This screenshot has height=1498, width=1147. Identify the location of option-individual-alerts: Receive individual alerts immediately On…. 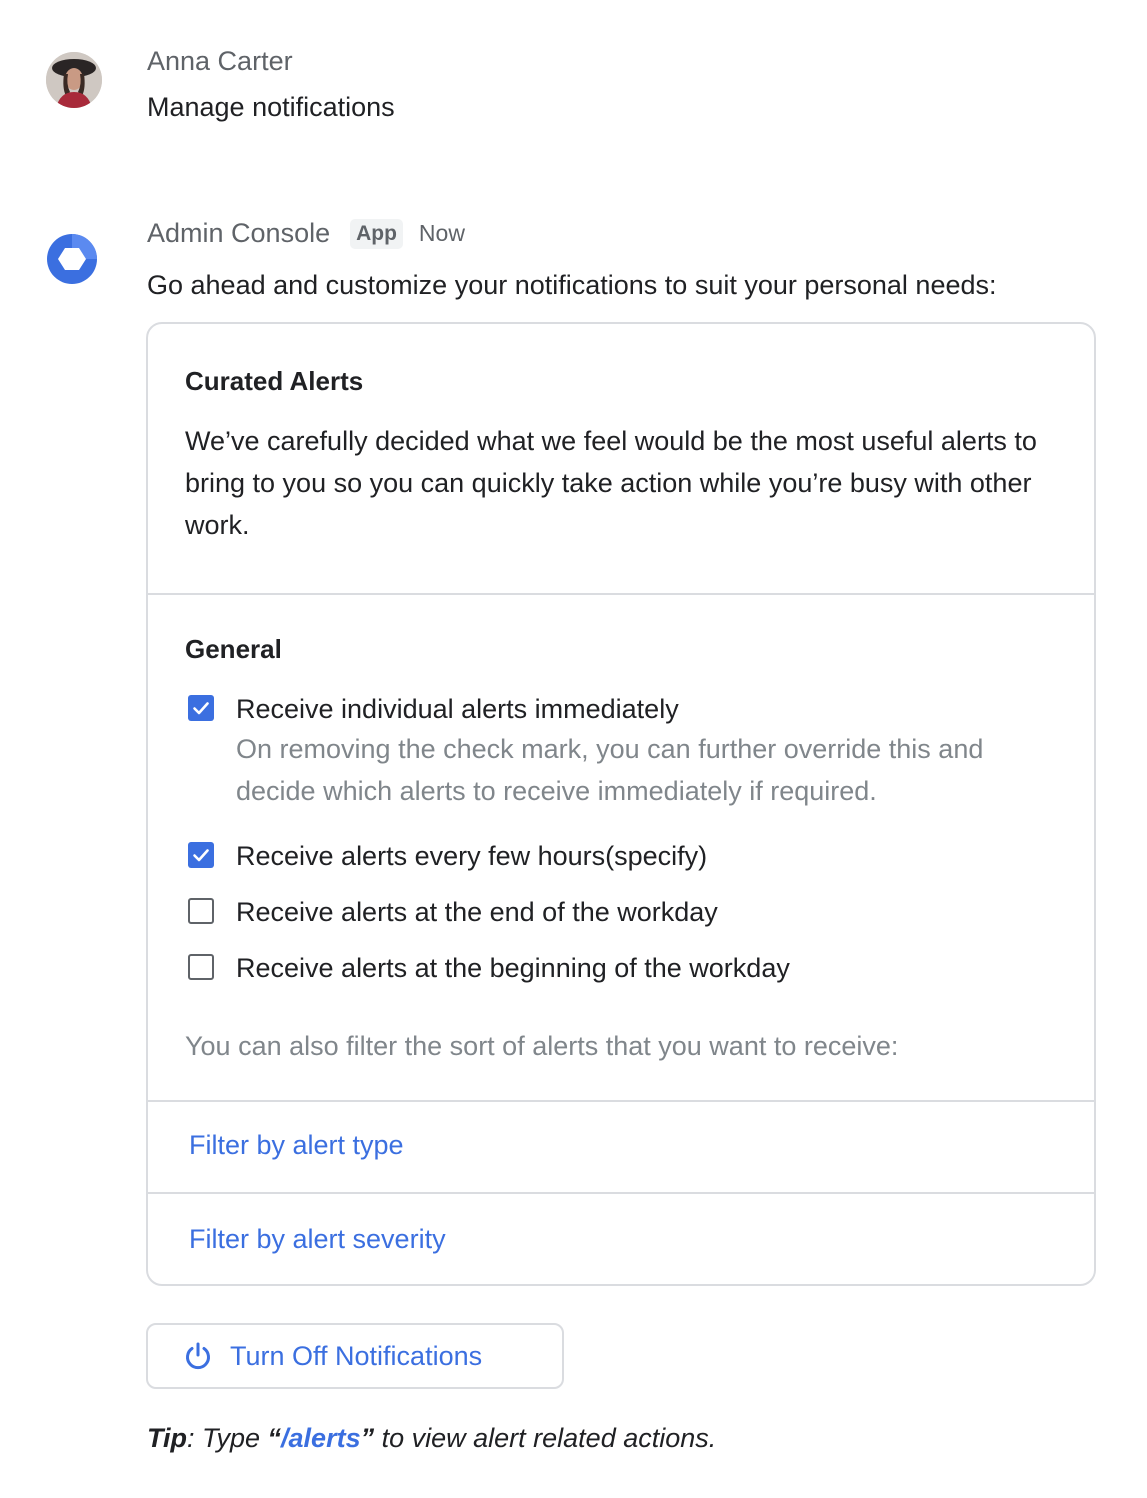
(612, 752).